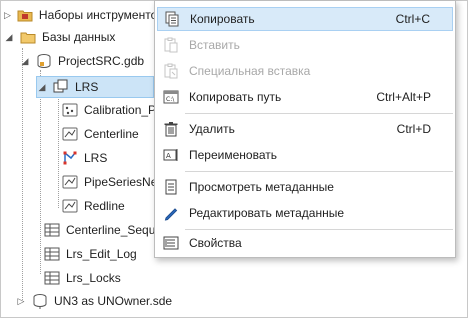  Describe the element at coordinates (261, 187) in the screenshot. I see `menu-item-label: Просмотреть метаданные` at that location.